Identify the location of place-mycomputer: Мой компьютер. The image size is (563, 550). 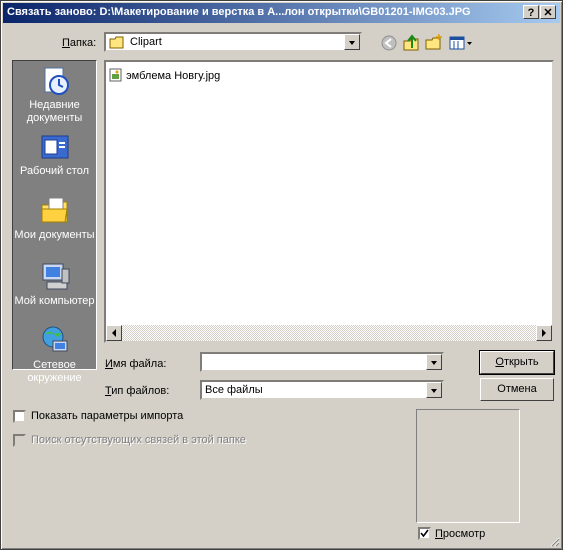
(54, 284).